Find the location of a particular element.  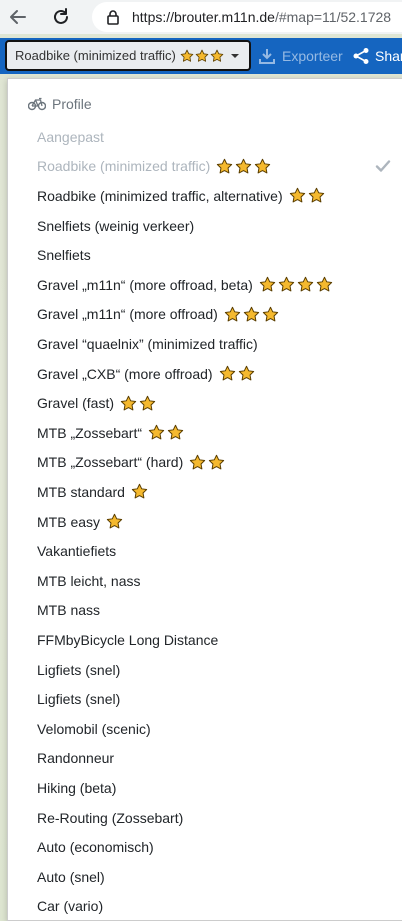

menu-item-label: MTB standard is located at coordinates (81, 491).